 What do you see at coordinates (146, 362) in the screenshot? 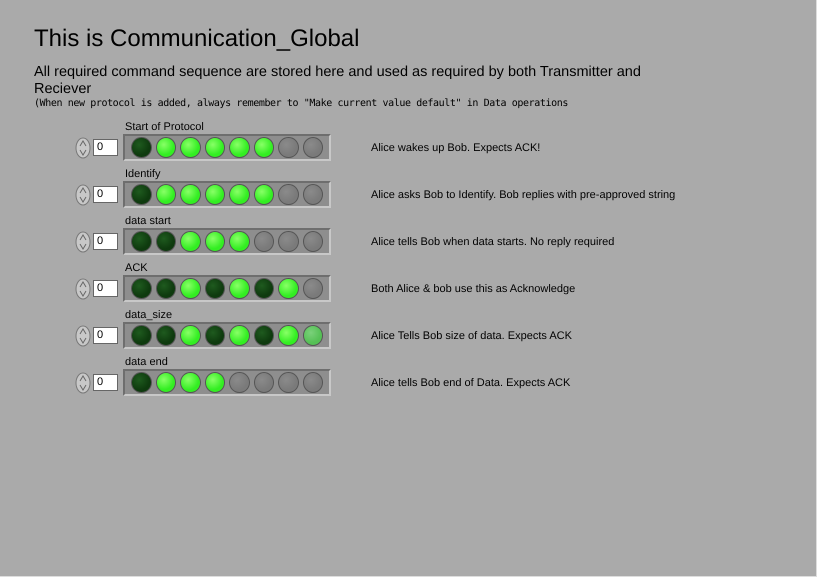
I see `array-label: data end` at bounding box center [146, 362].